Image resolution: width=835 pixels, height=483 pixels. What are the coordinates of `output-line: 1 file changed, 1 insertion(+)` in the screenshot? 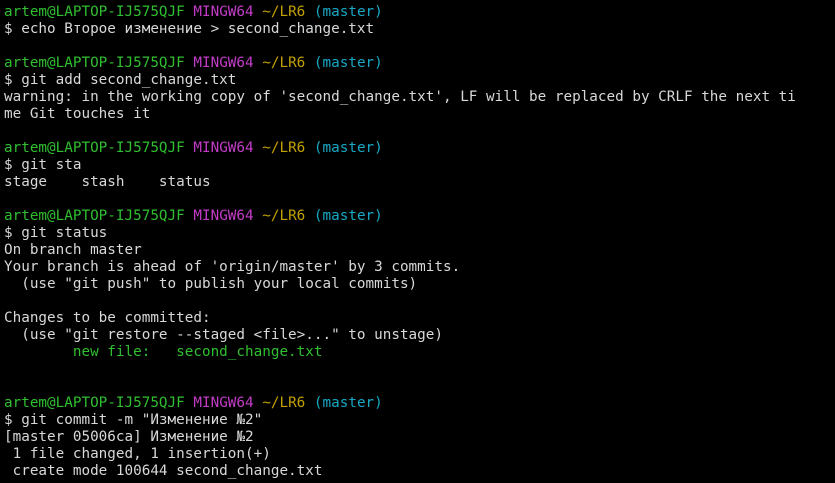 It's located at (417, 454).